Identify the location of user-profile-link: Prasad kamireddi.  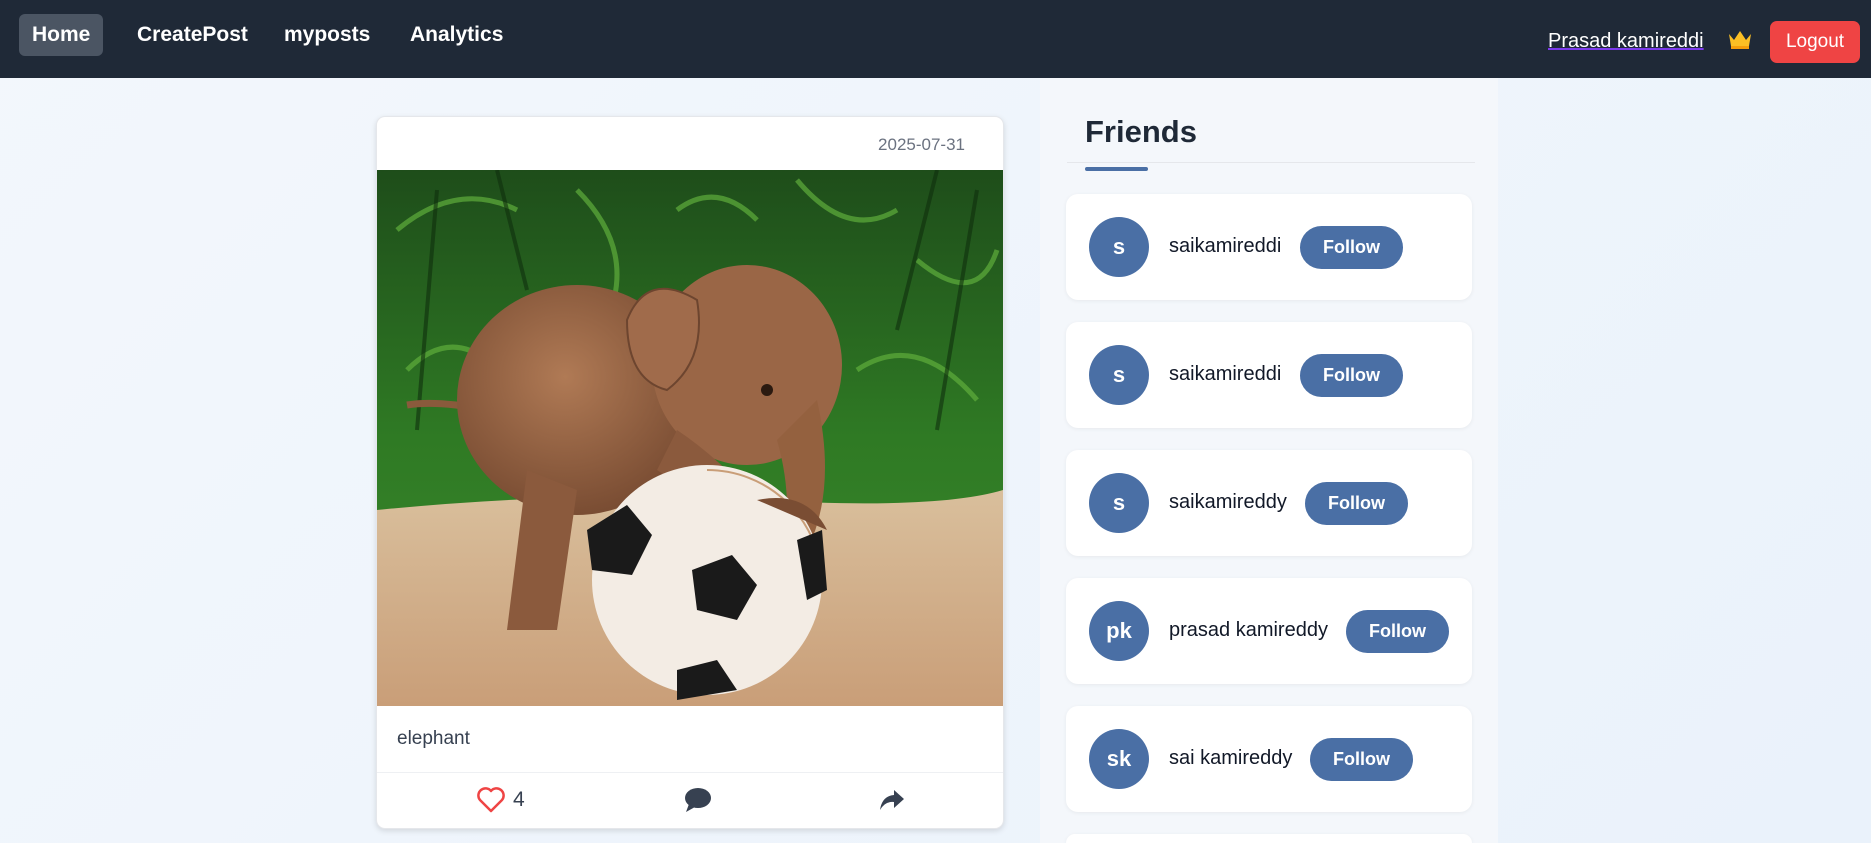
(1626, 41).